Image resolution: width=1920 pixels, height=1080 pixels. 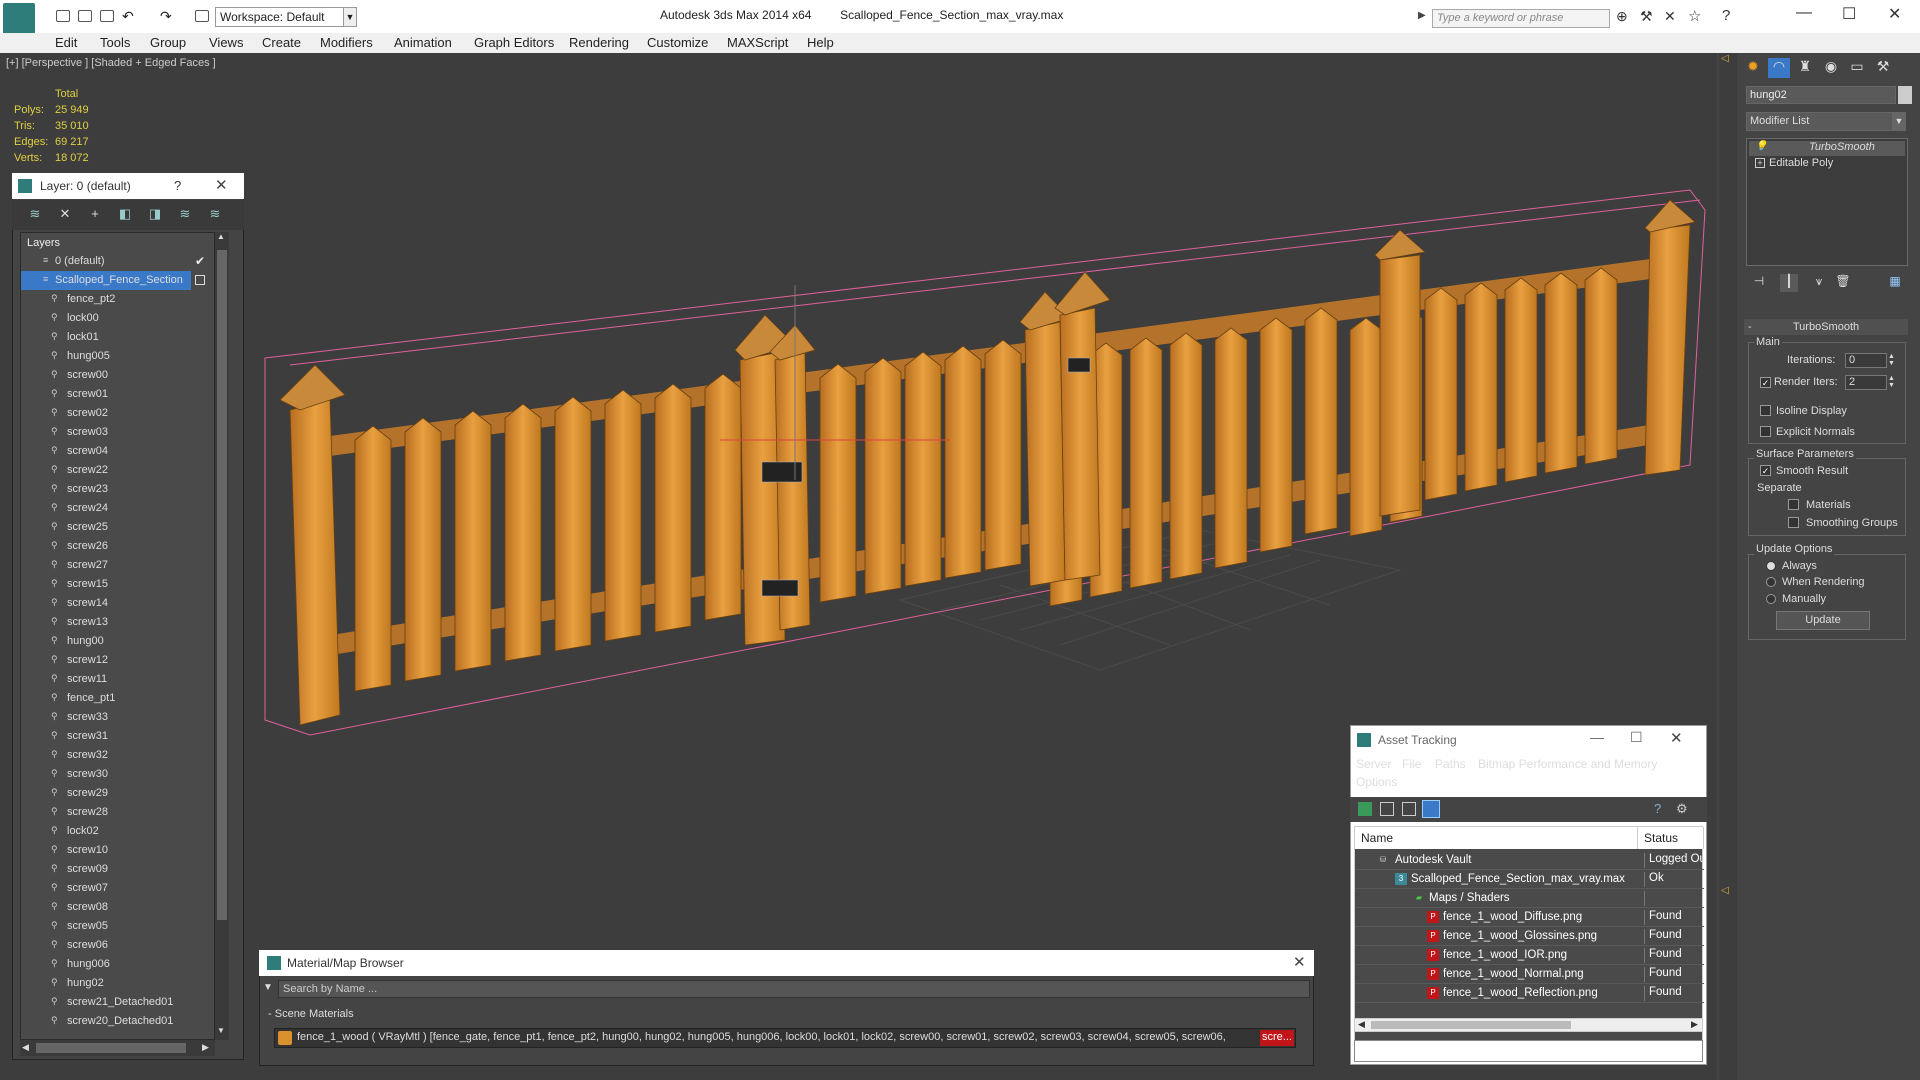 I want to click on project-folder-icon, so click(x=202, y=16).